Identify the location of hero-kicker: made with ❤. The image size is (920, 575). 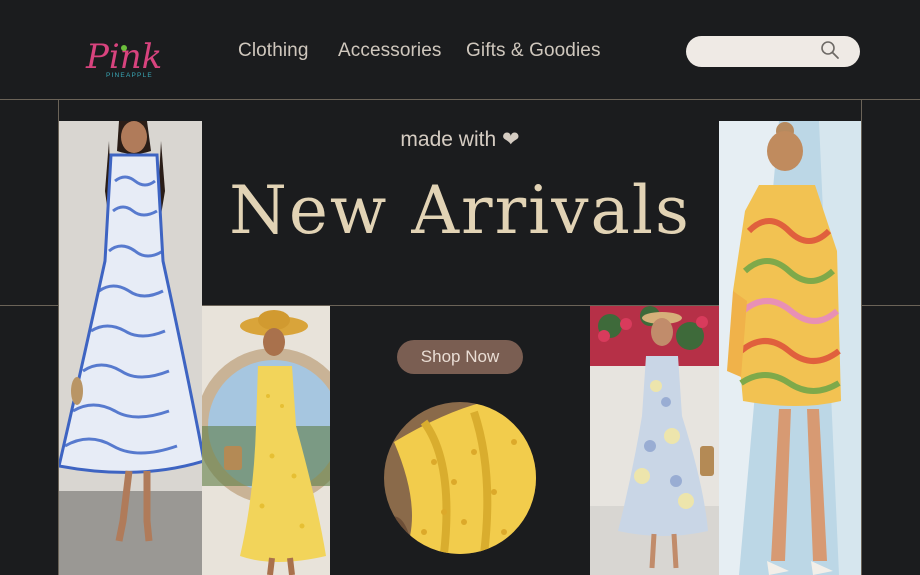
(460, 139).